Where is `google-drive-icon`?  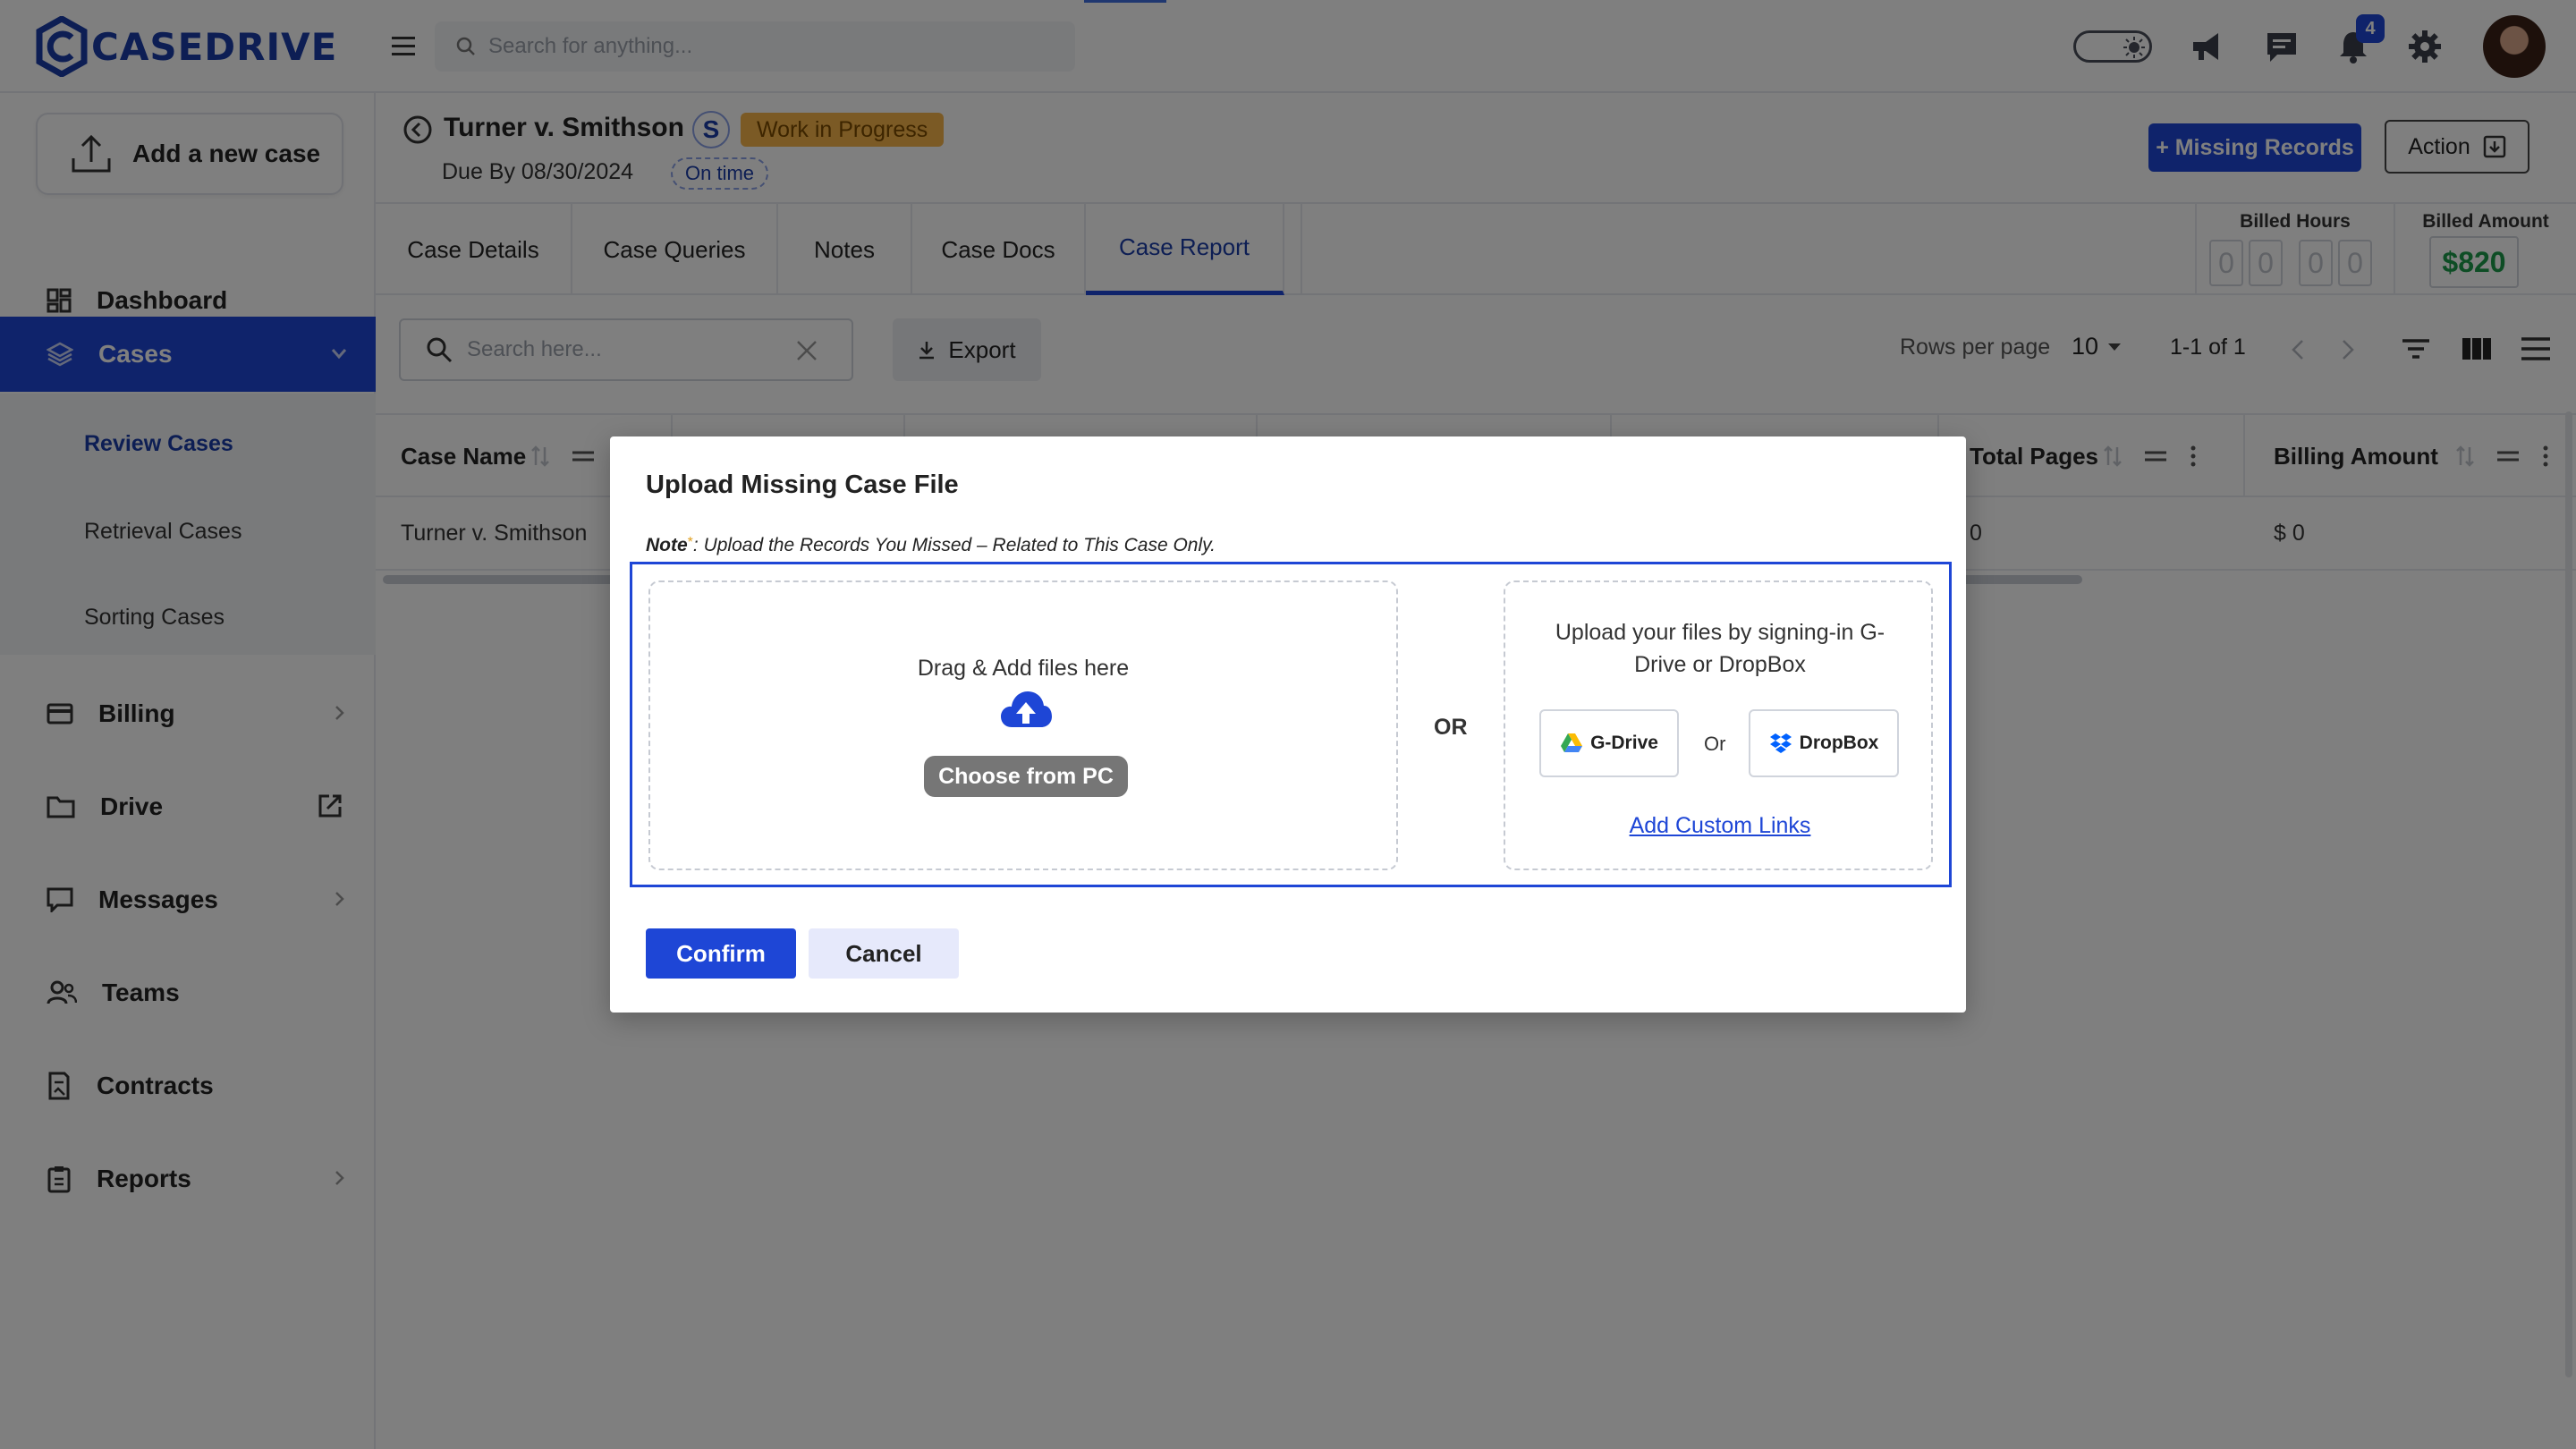
google-drive-icon is located at coordinates (1572, 742).